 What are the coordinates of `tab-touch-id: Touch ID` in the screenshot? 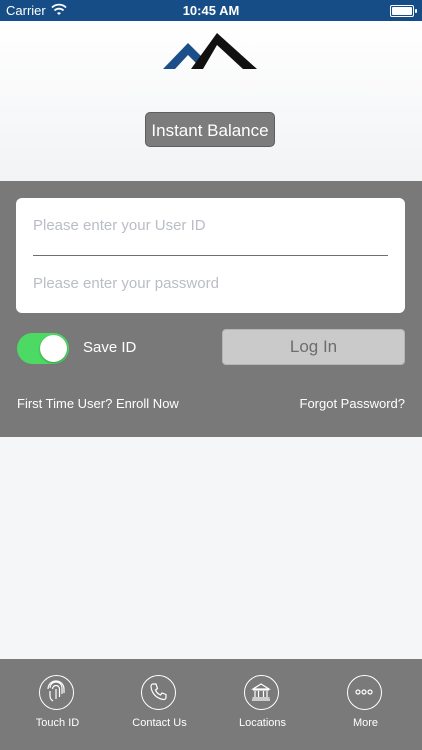 It's located at (57, 704).